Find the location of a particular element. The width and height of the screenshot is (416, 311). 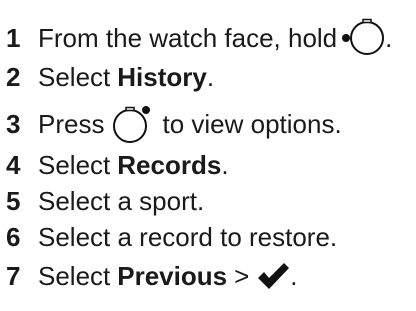

step-text: From the watch face, hold . is located at coordinates (215, 38).